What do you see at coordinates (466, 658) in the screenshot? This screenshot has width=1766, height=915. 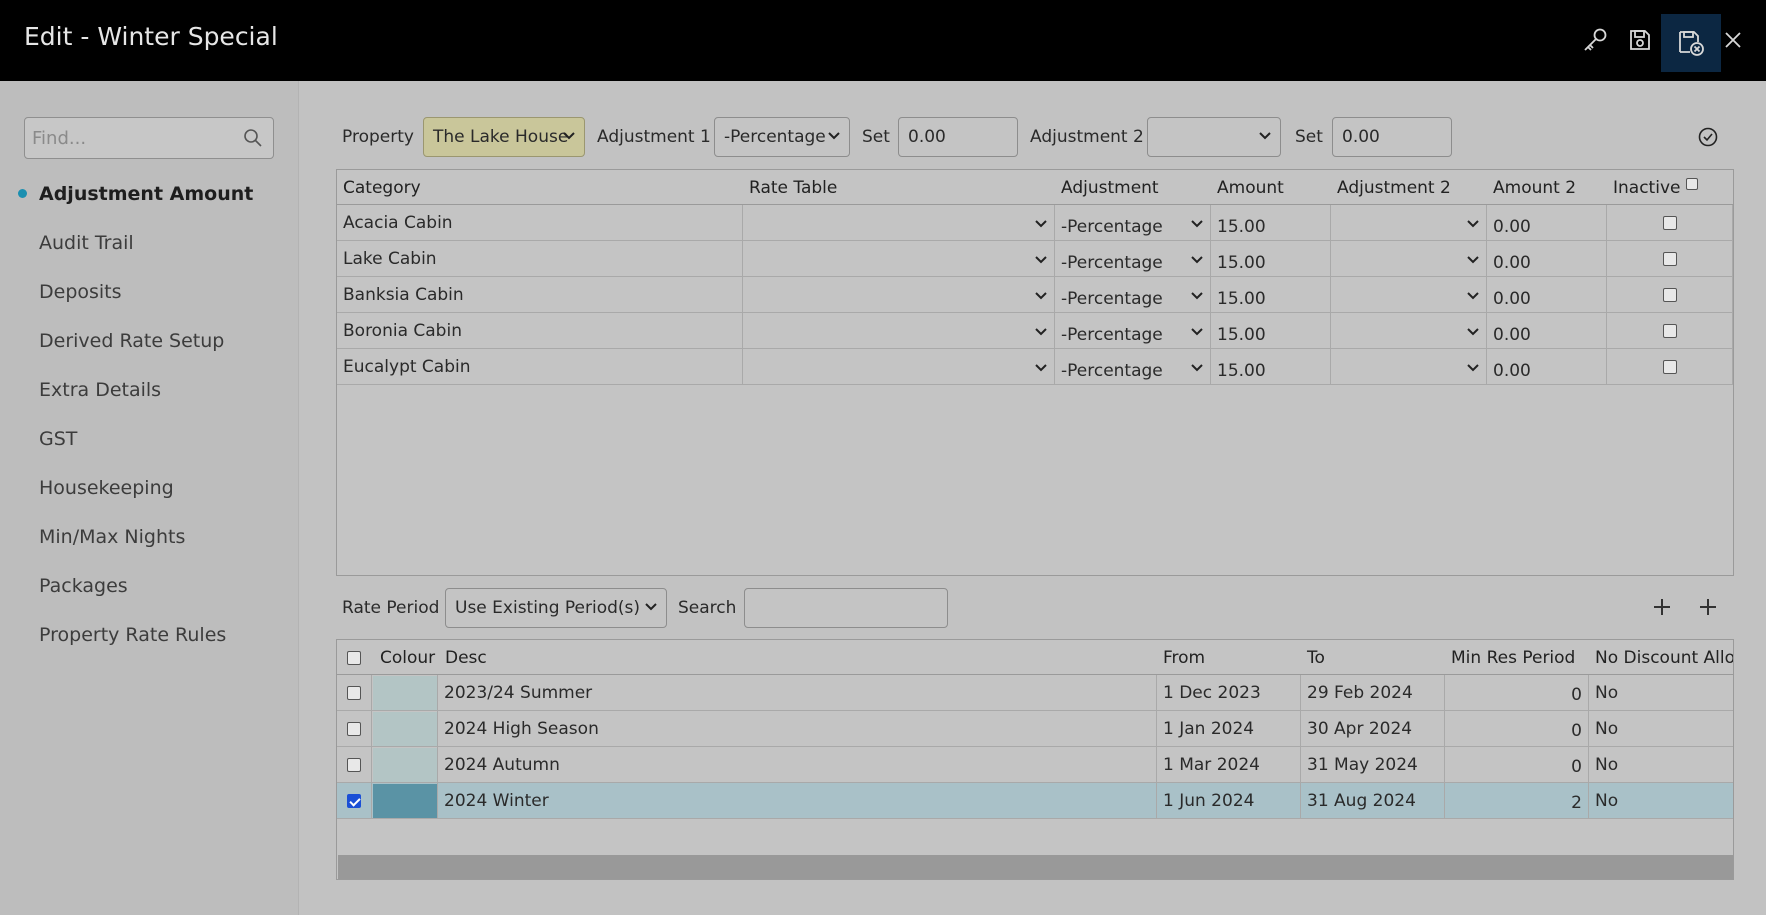 I see `col-desc: Desc` at bounding box center [466, 658].